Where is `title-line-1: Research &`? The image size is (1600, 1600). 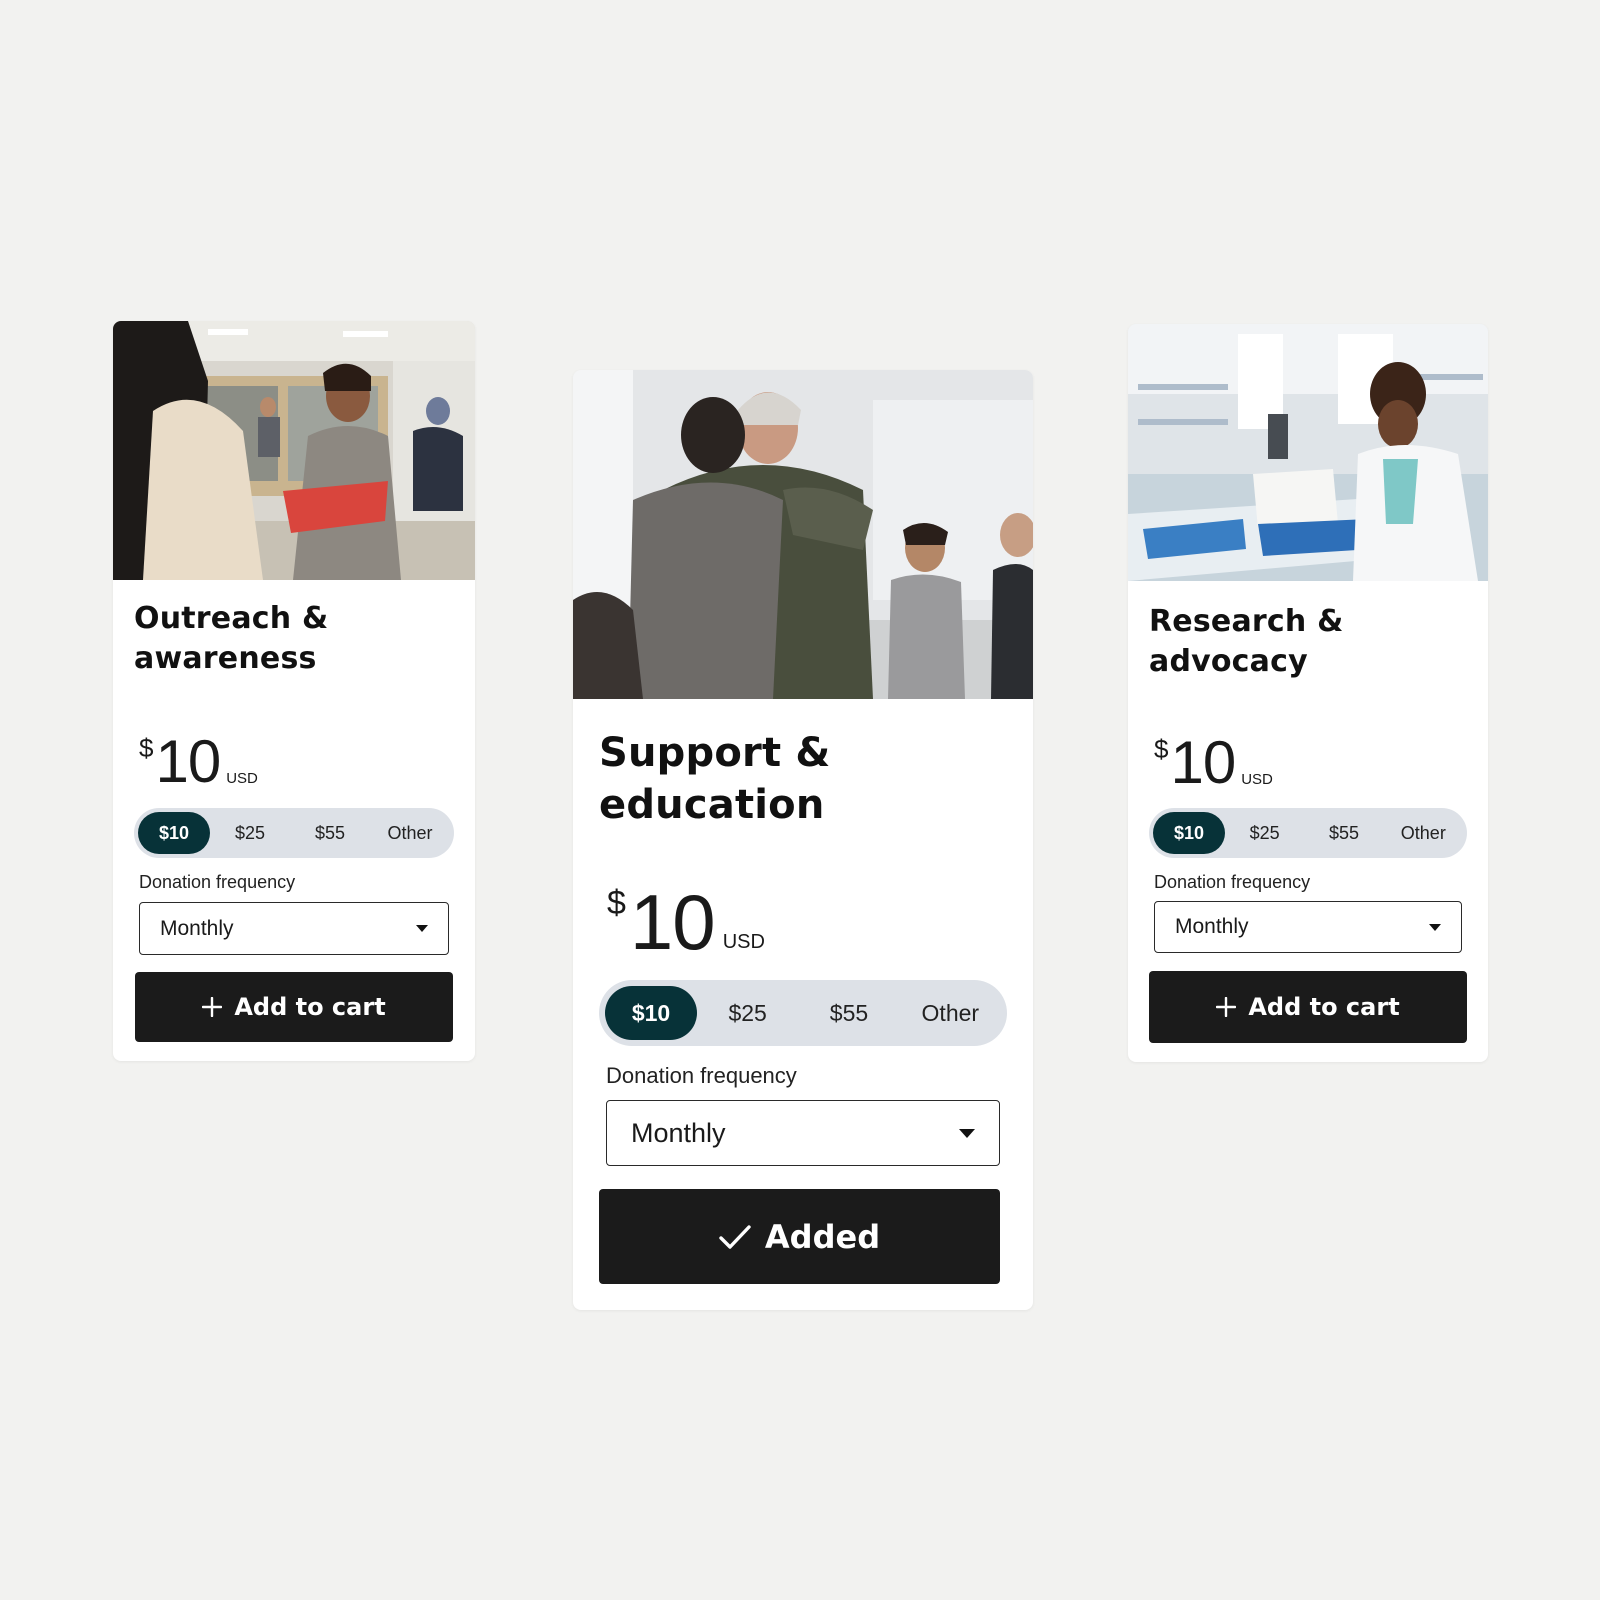
title-line-1: Research & is located at coordinates (1246, 621).